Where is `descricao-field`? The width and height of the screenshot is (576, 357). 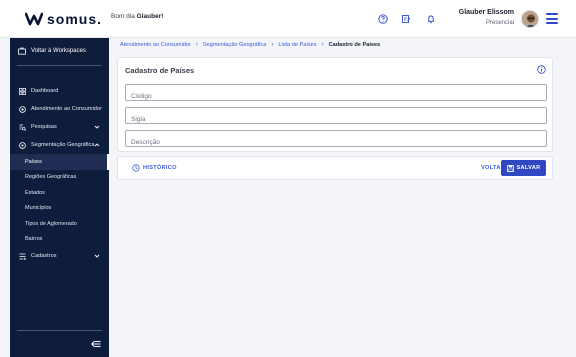 descricao-field is located at coordinates (336, 140).